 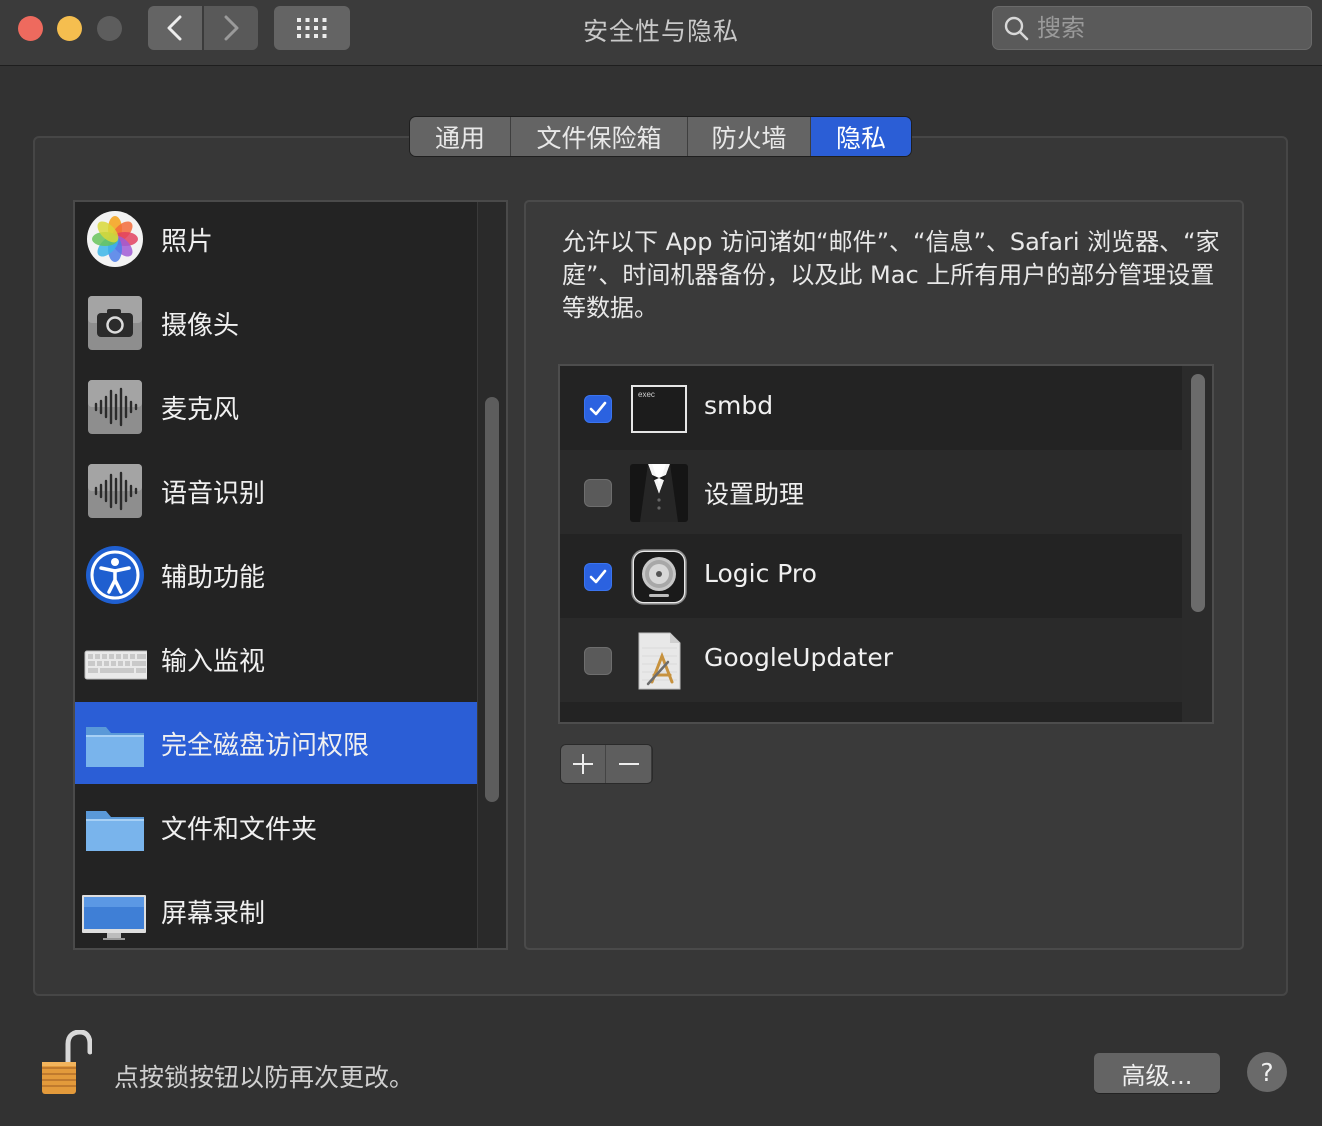 I want to click on title-bar: 安全性与隐私, so click(x=661, y=33).